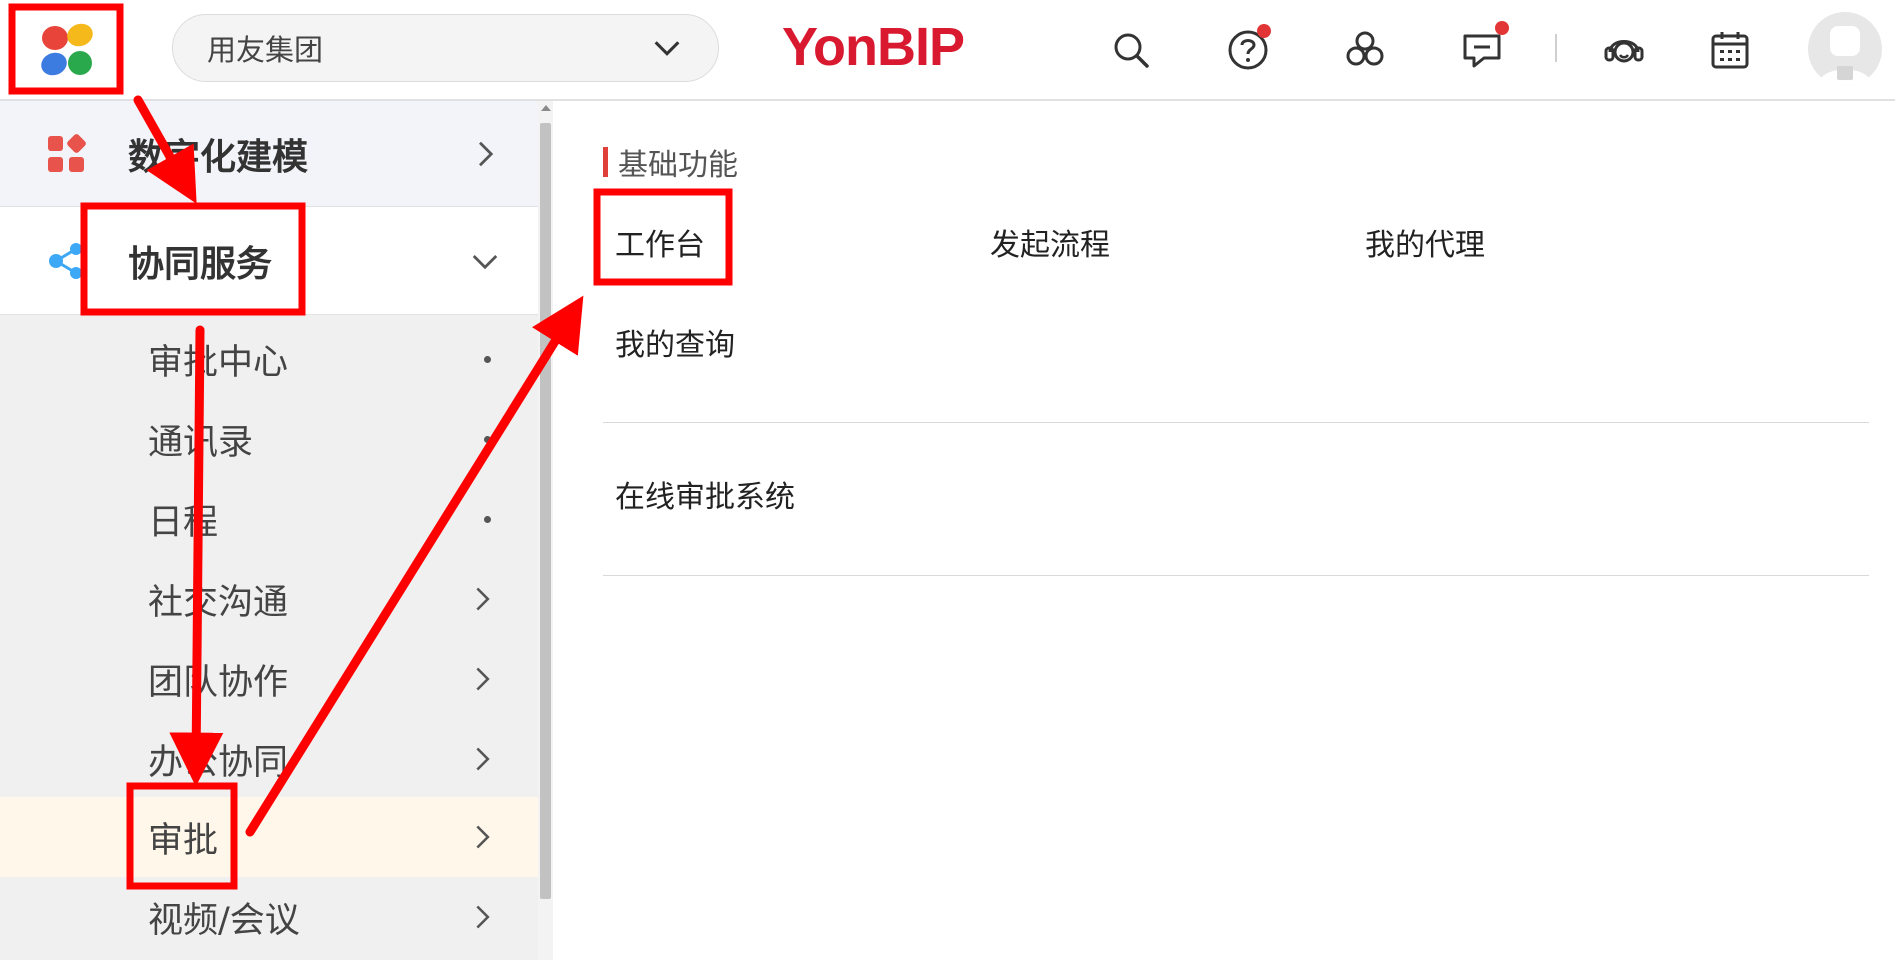 This screenshot has height=960, width=1895. What do you see at coordinates (705, 494) in the screenshot?
I see `online-approval-system-link: 在线审批系统` at bounding box center [705, 494].